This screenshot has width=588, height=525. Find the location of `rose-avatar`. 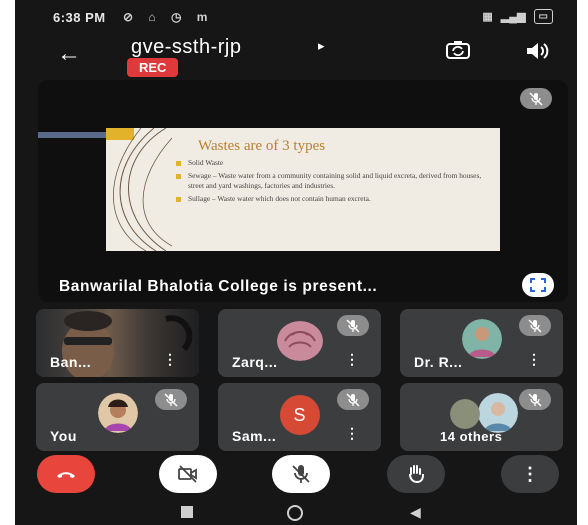

rose-avatar is located at coordinates (299, 341).